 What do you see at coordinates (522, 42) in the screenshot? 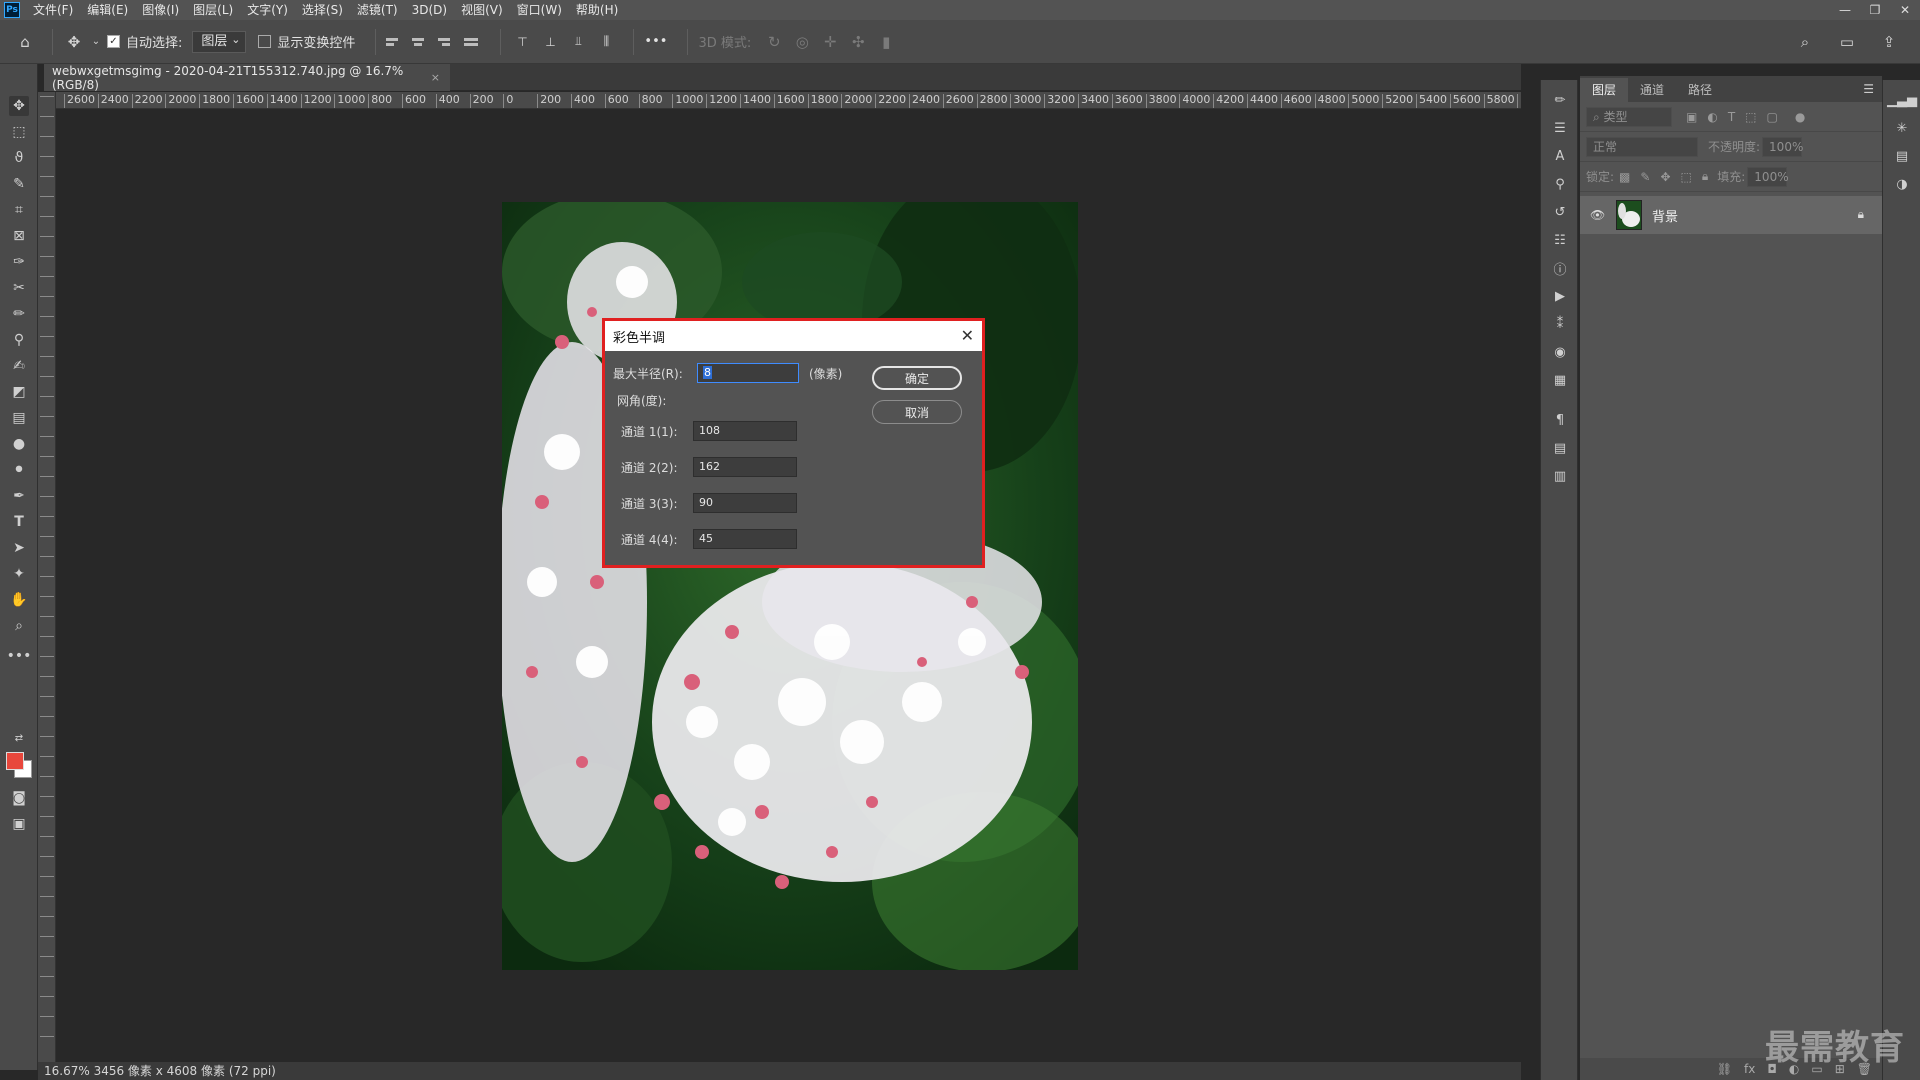
I see `align-top-icon: ⊤` at bounding box center [522, 42].